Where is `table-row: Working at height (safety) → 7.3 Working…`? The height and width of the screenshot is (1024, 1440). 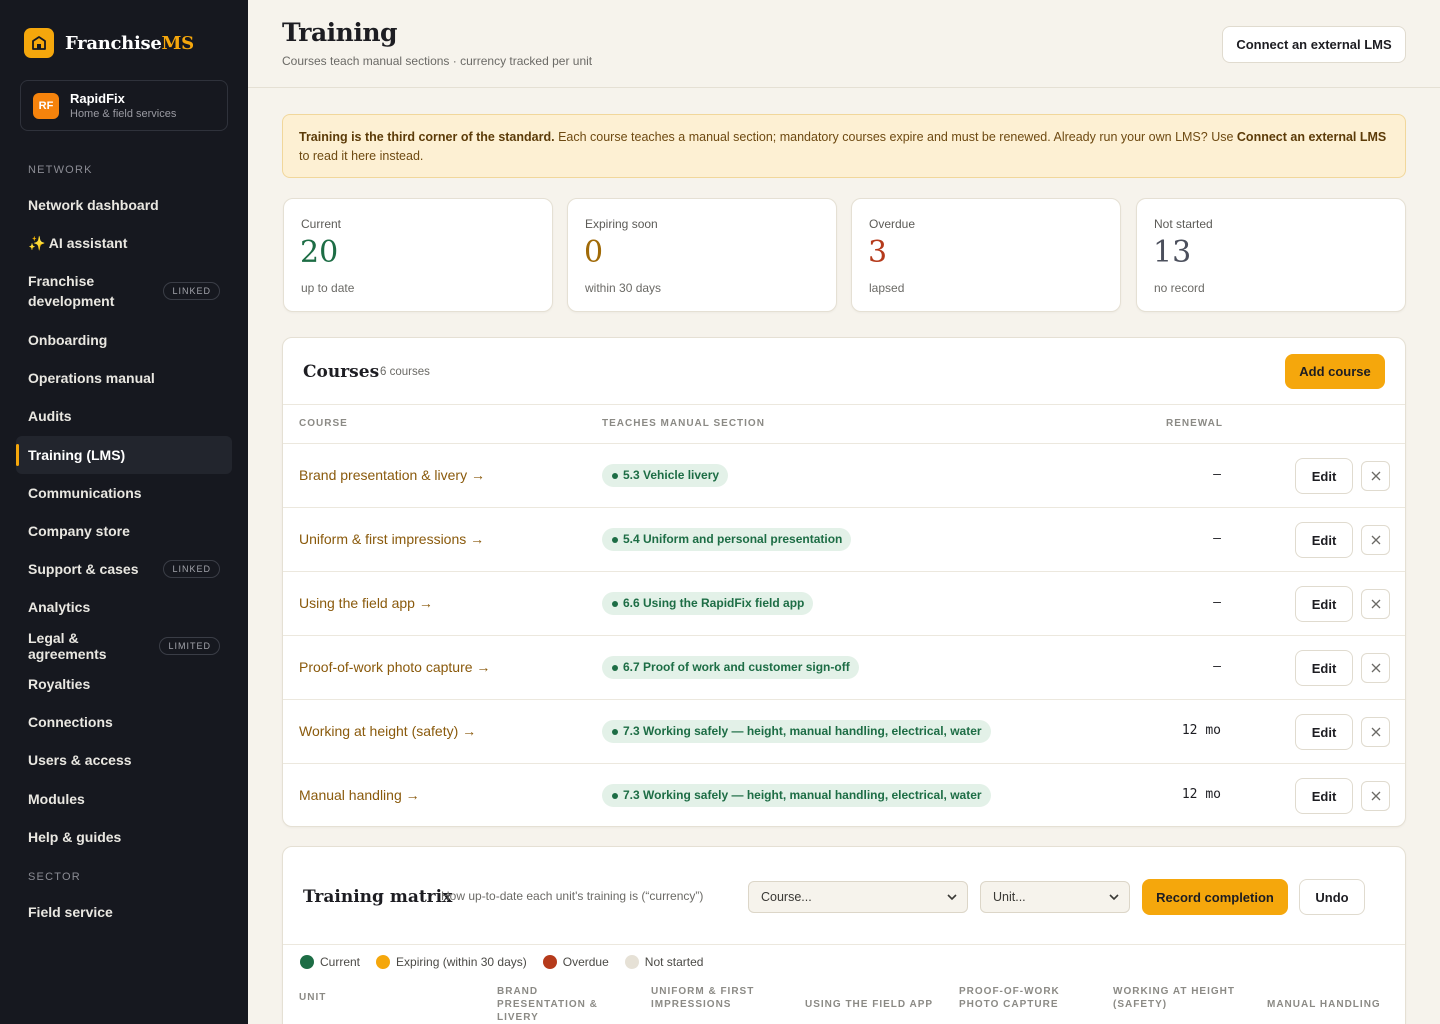 table-row: Working at height (safety) → 7.3 Working… is located at coordinates (844, 731).